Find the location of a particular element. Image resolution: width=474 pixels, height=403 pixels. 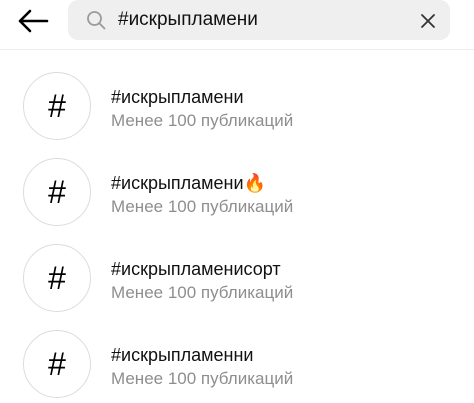

search-header is located at coordinates (237, 24).